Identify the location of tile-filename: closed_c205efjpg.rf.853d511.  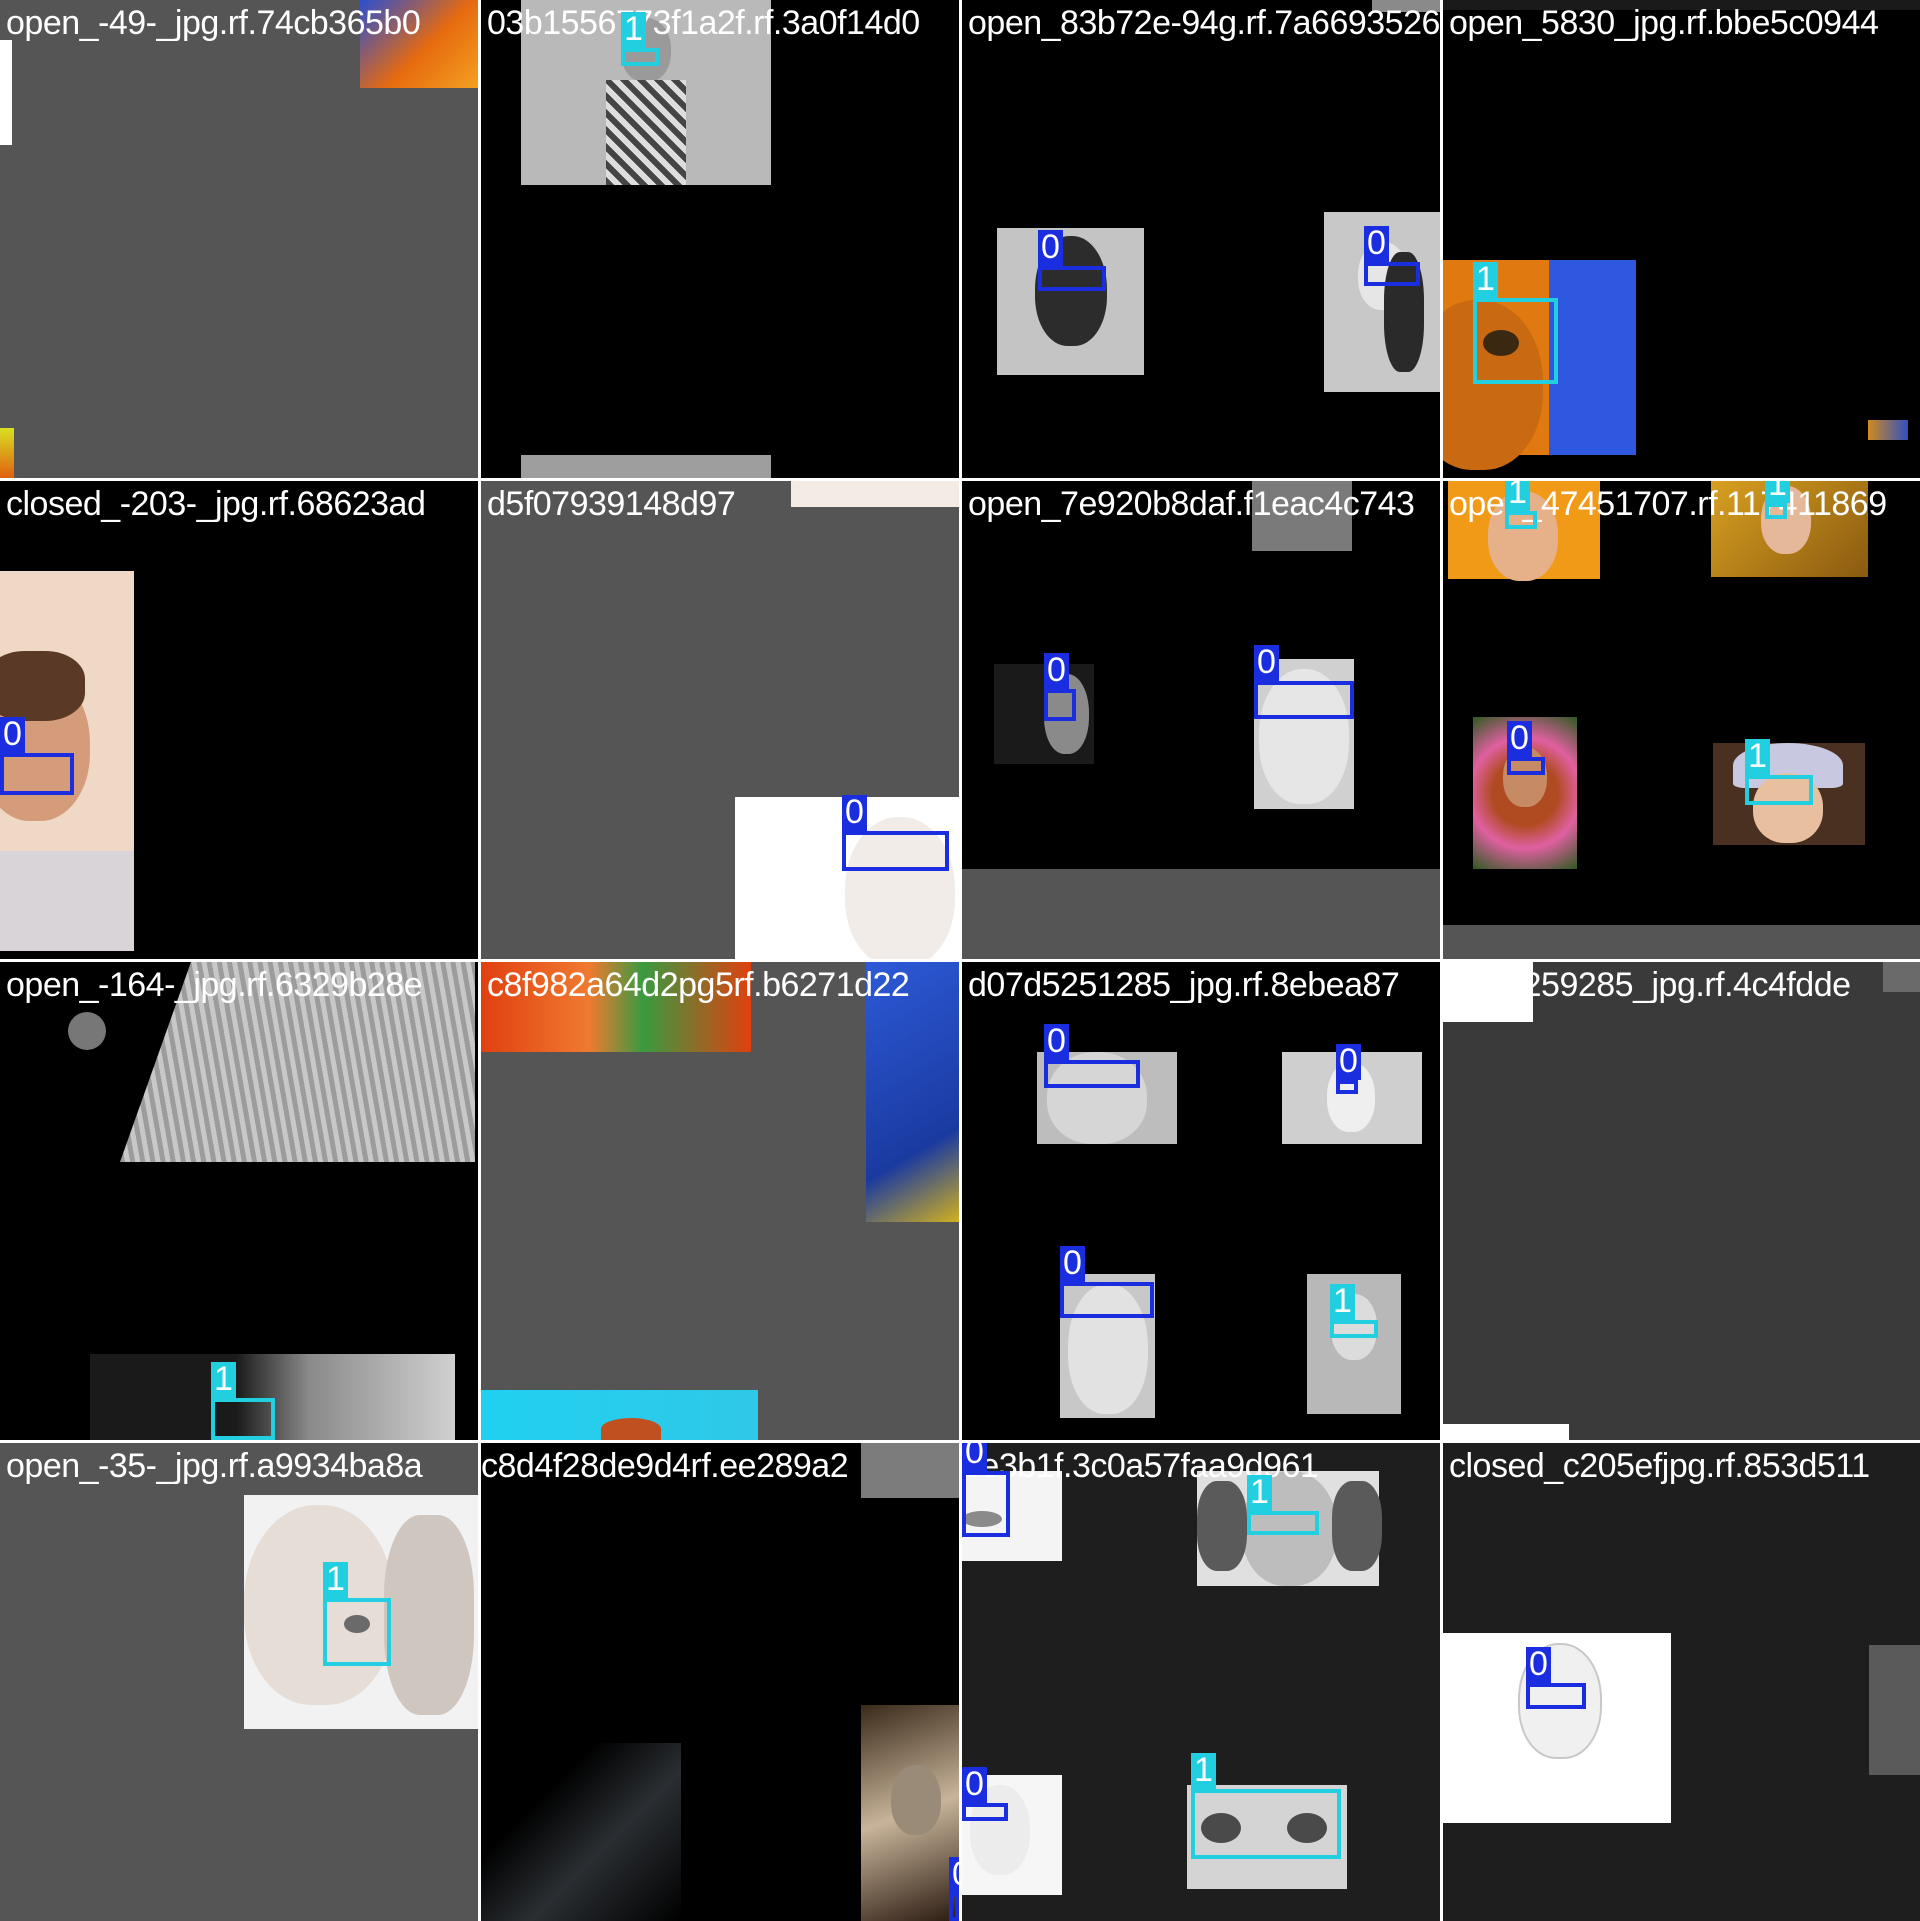
(1659, 1466).